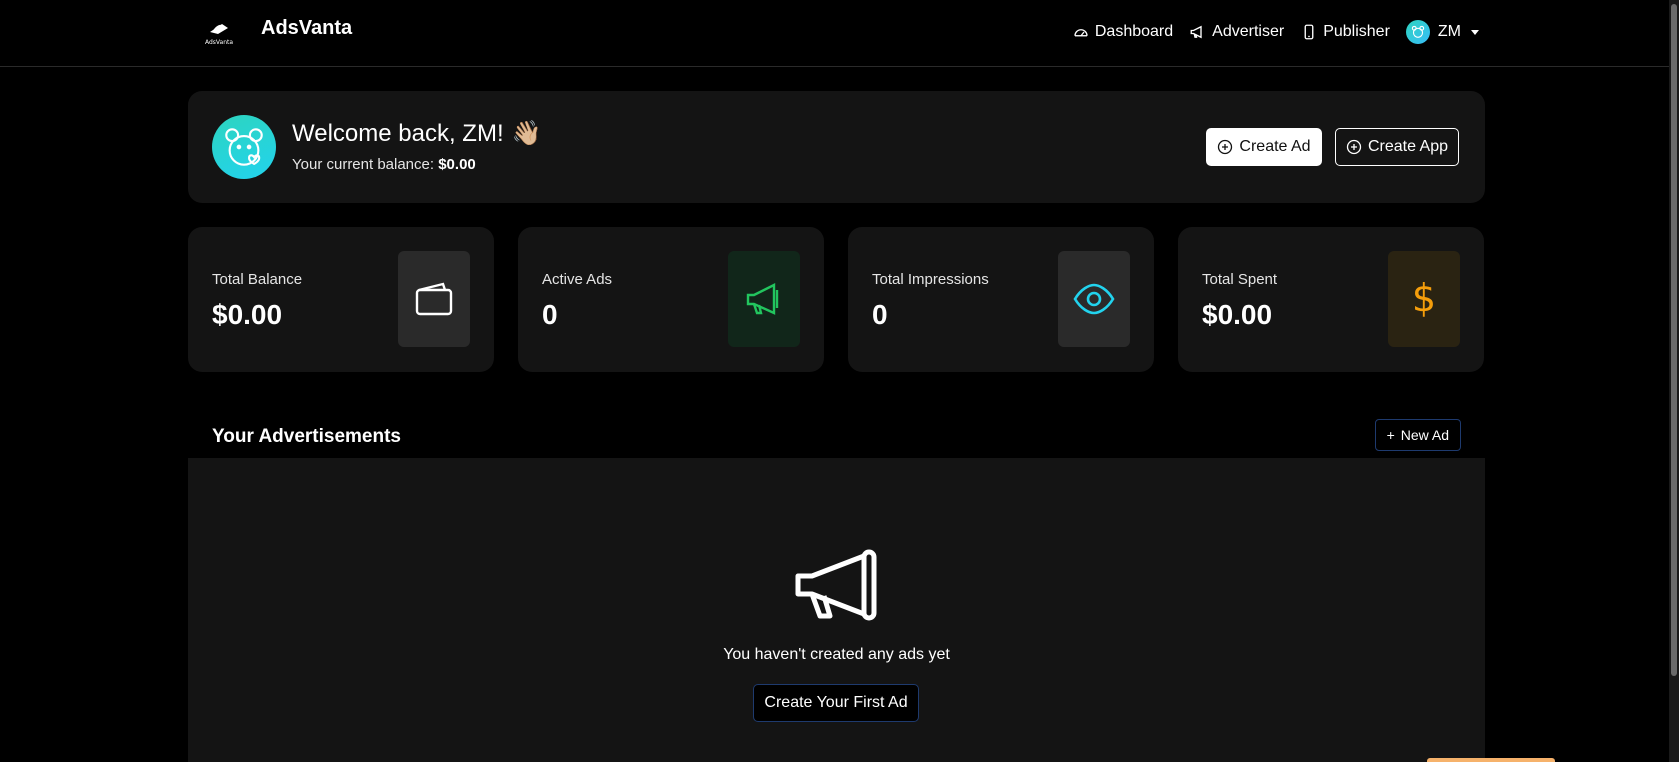 This screenshot has width=1679, height=762. I want to click on balance-value: $0.00, so click(457, 164).